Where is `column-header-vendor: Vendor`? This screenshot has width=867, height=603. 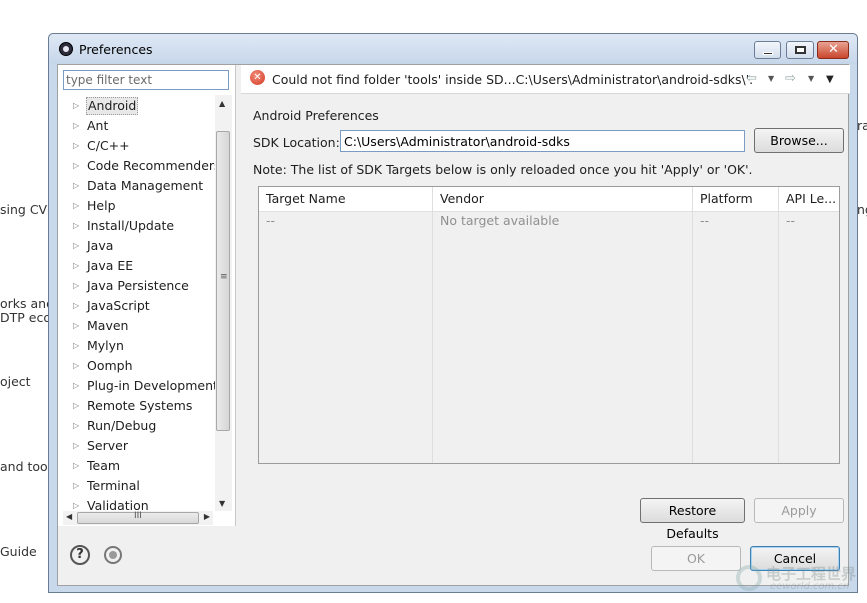 column-header-vendor: Vendor is located at coordinates (563, 199).